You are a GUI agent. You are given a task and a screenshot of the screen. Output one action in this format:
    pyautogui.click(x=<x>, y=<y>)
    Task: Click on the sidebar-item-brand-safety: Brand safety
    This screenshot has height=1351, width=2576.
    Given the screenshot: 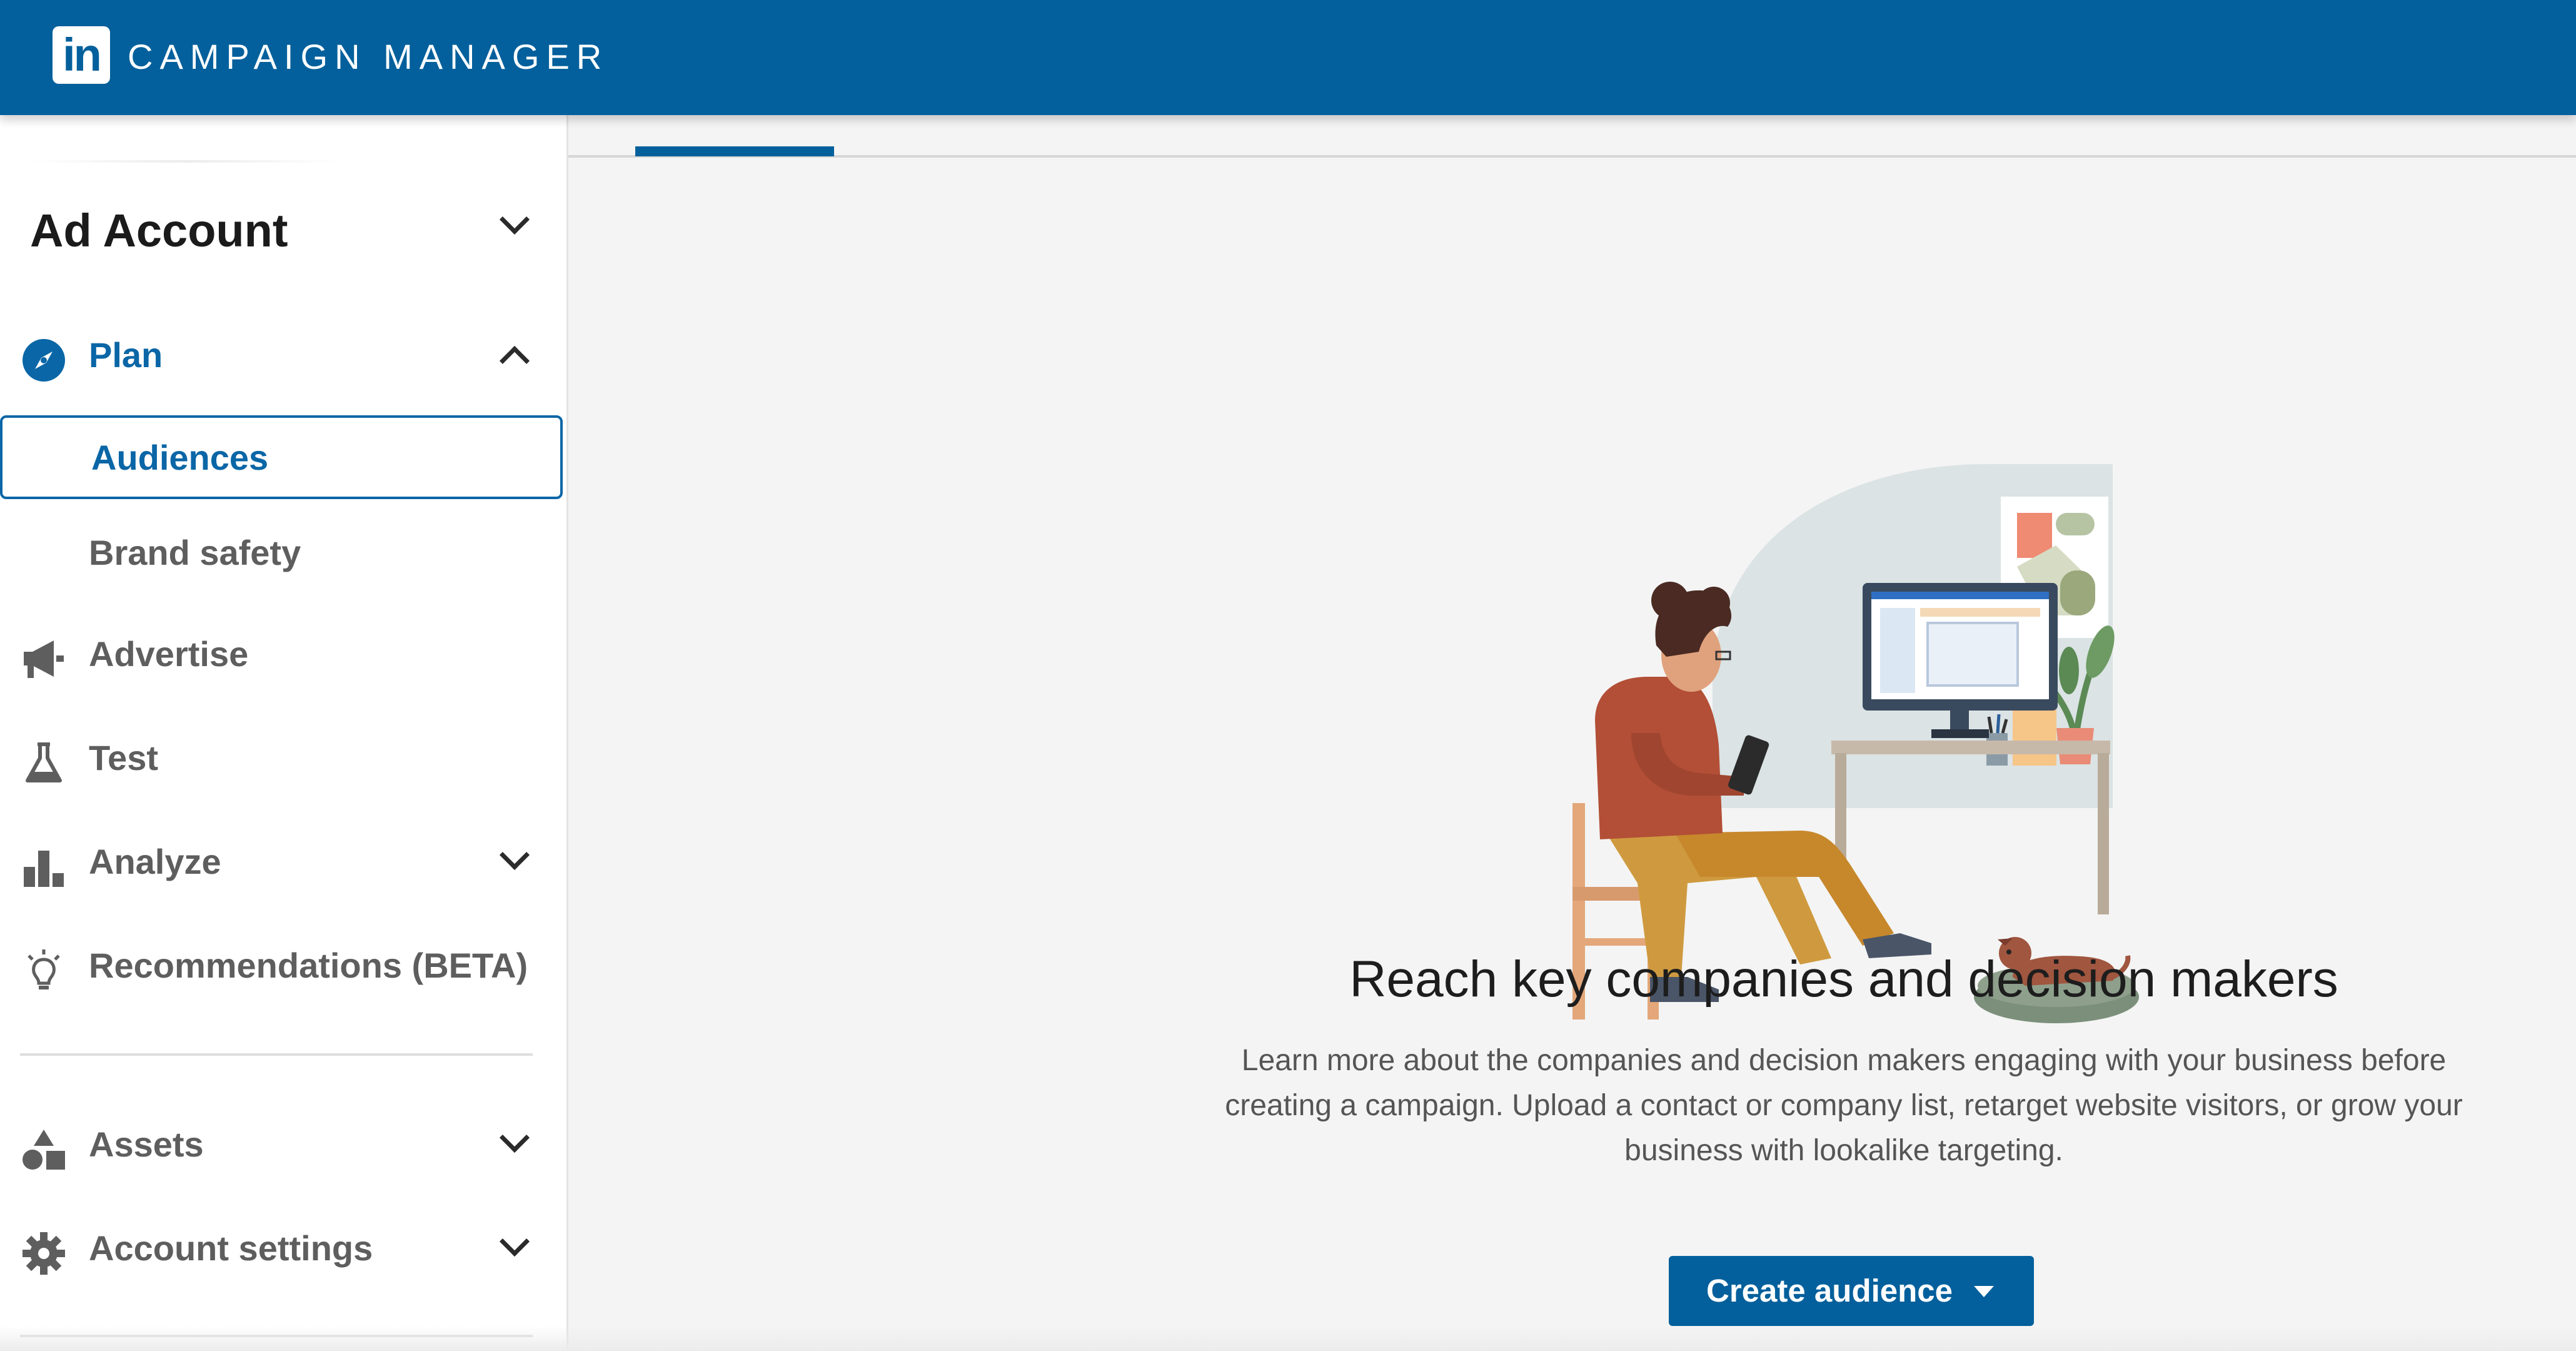 What is the action you would take?
    pyautogui.click(x=281, y=555)
    